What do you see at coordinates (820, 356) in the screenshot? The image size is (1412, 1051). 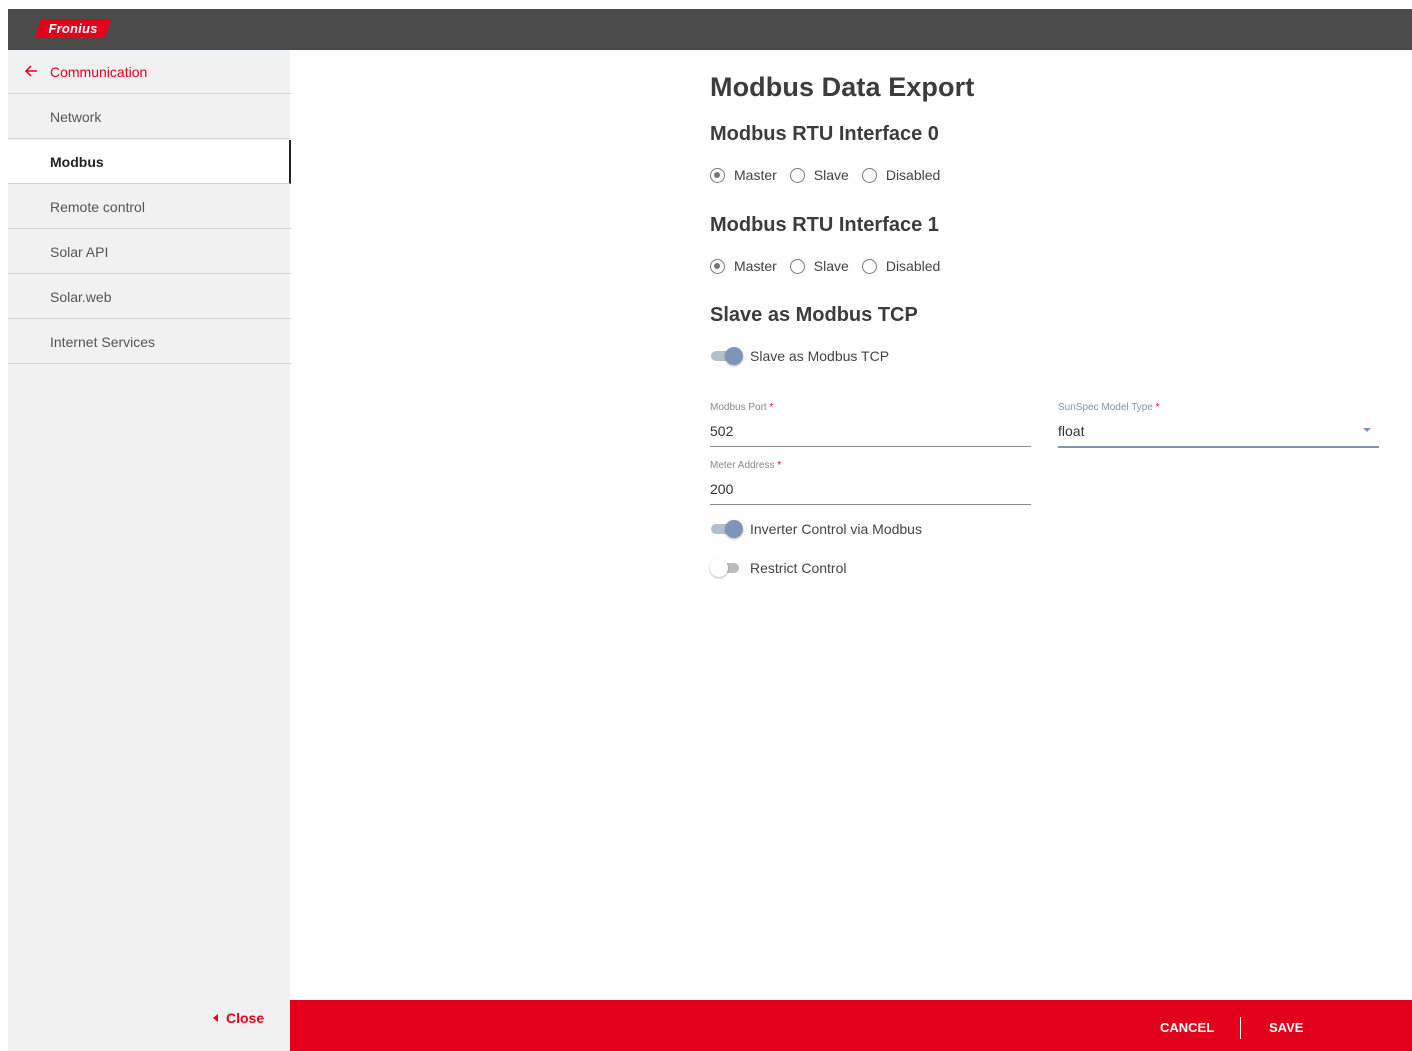 I see `slave-tcp-toggle-label: Slave as Modbus TCP` at bounding box center [820, 356].